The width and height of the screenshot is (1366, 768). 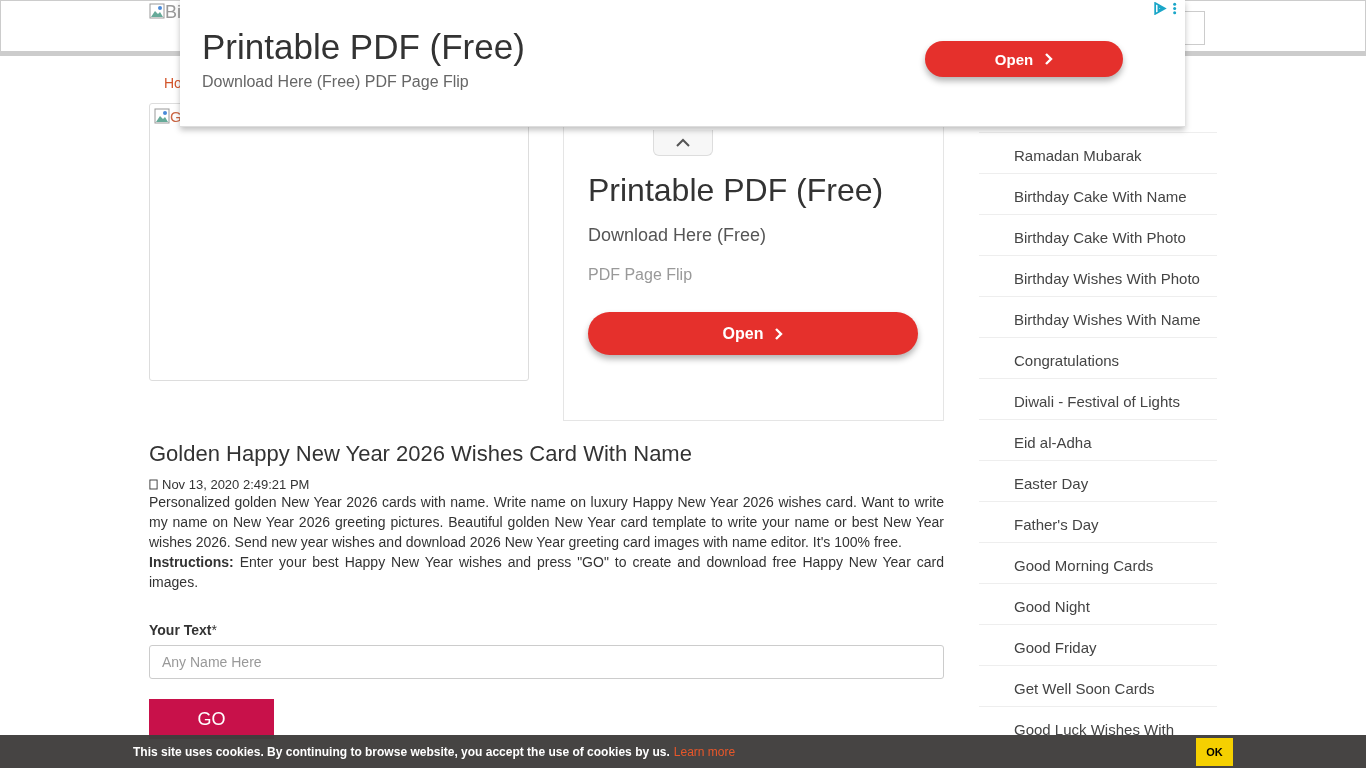 I want to click on article-title: Golden Happy New Year 2026 Wishes Card With Name, so click(x=420, y=454).